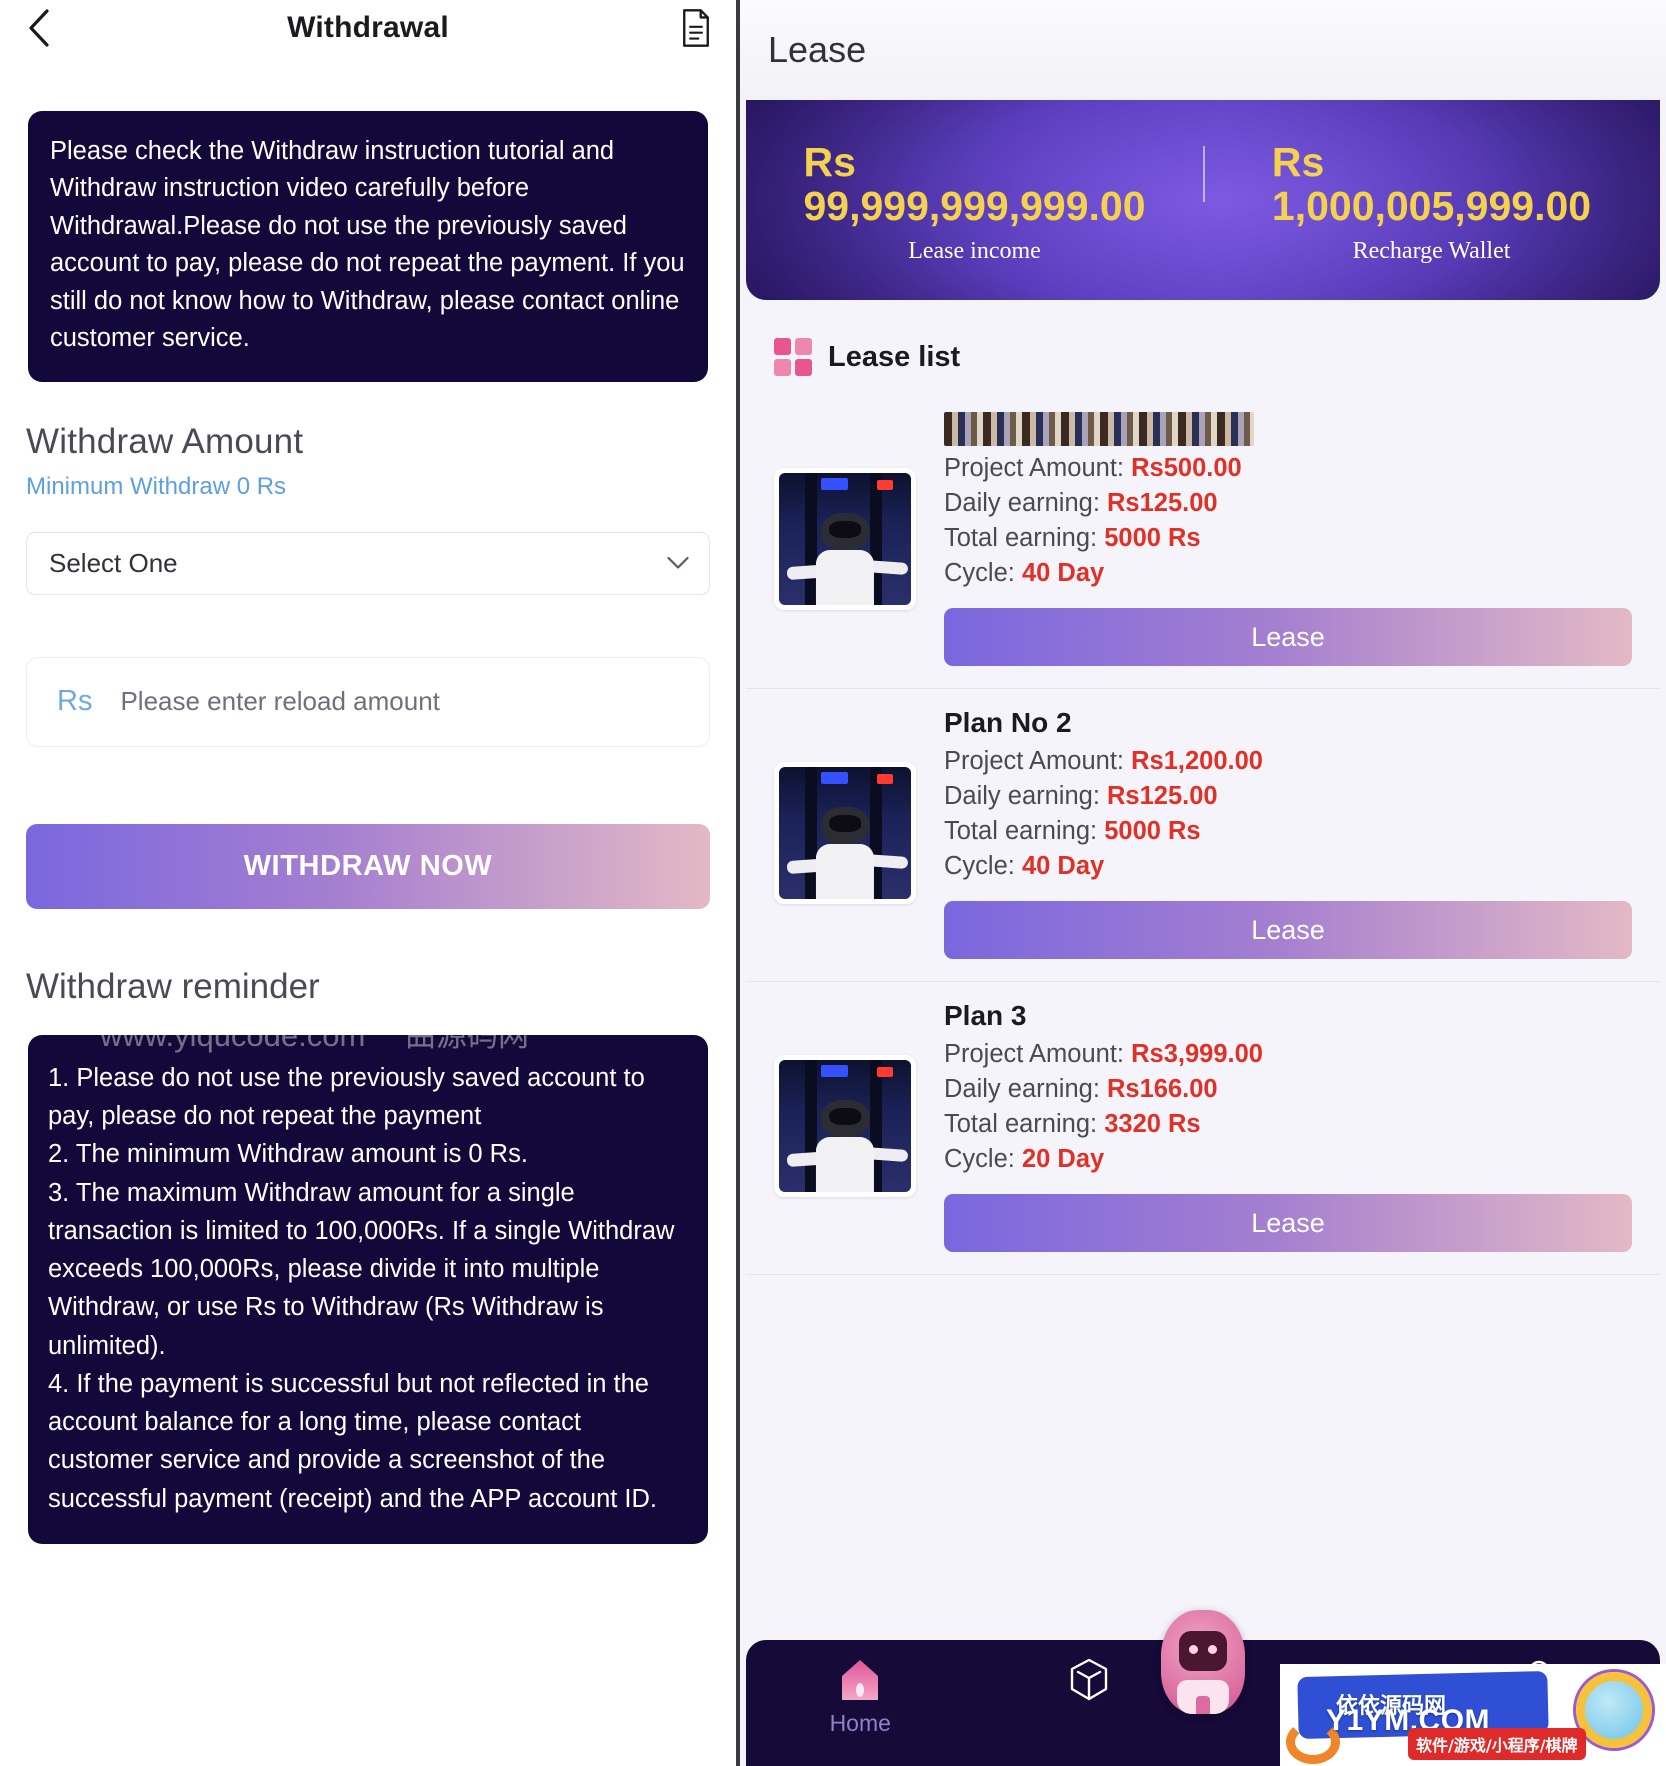 The image size is (1666, 1766). What do you see at coordinates (985, 1015) in the screenshot?
I see `plan-name: Plan 3` at bounding box center [985, 1015].